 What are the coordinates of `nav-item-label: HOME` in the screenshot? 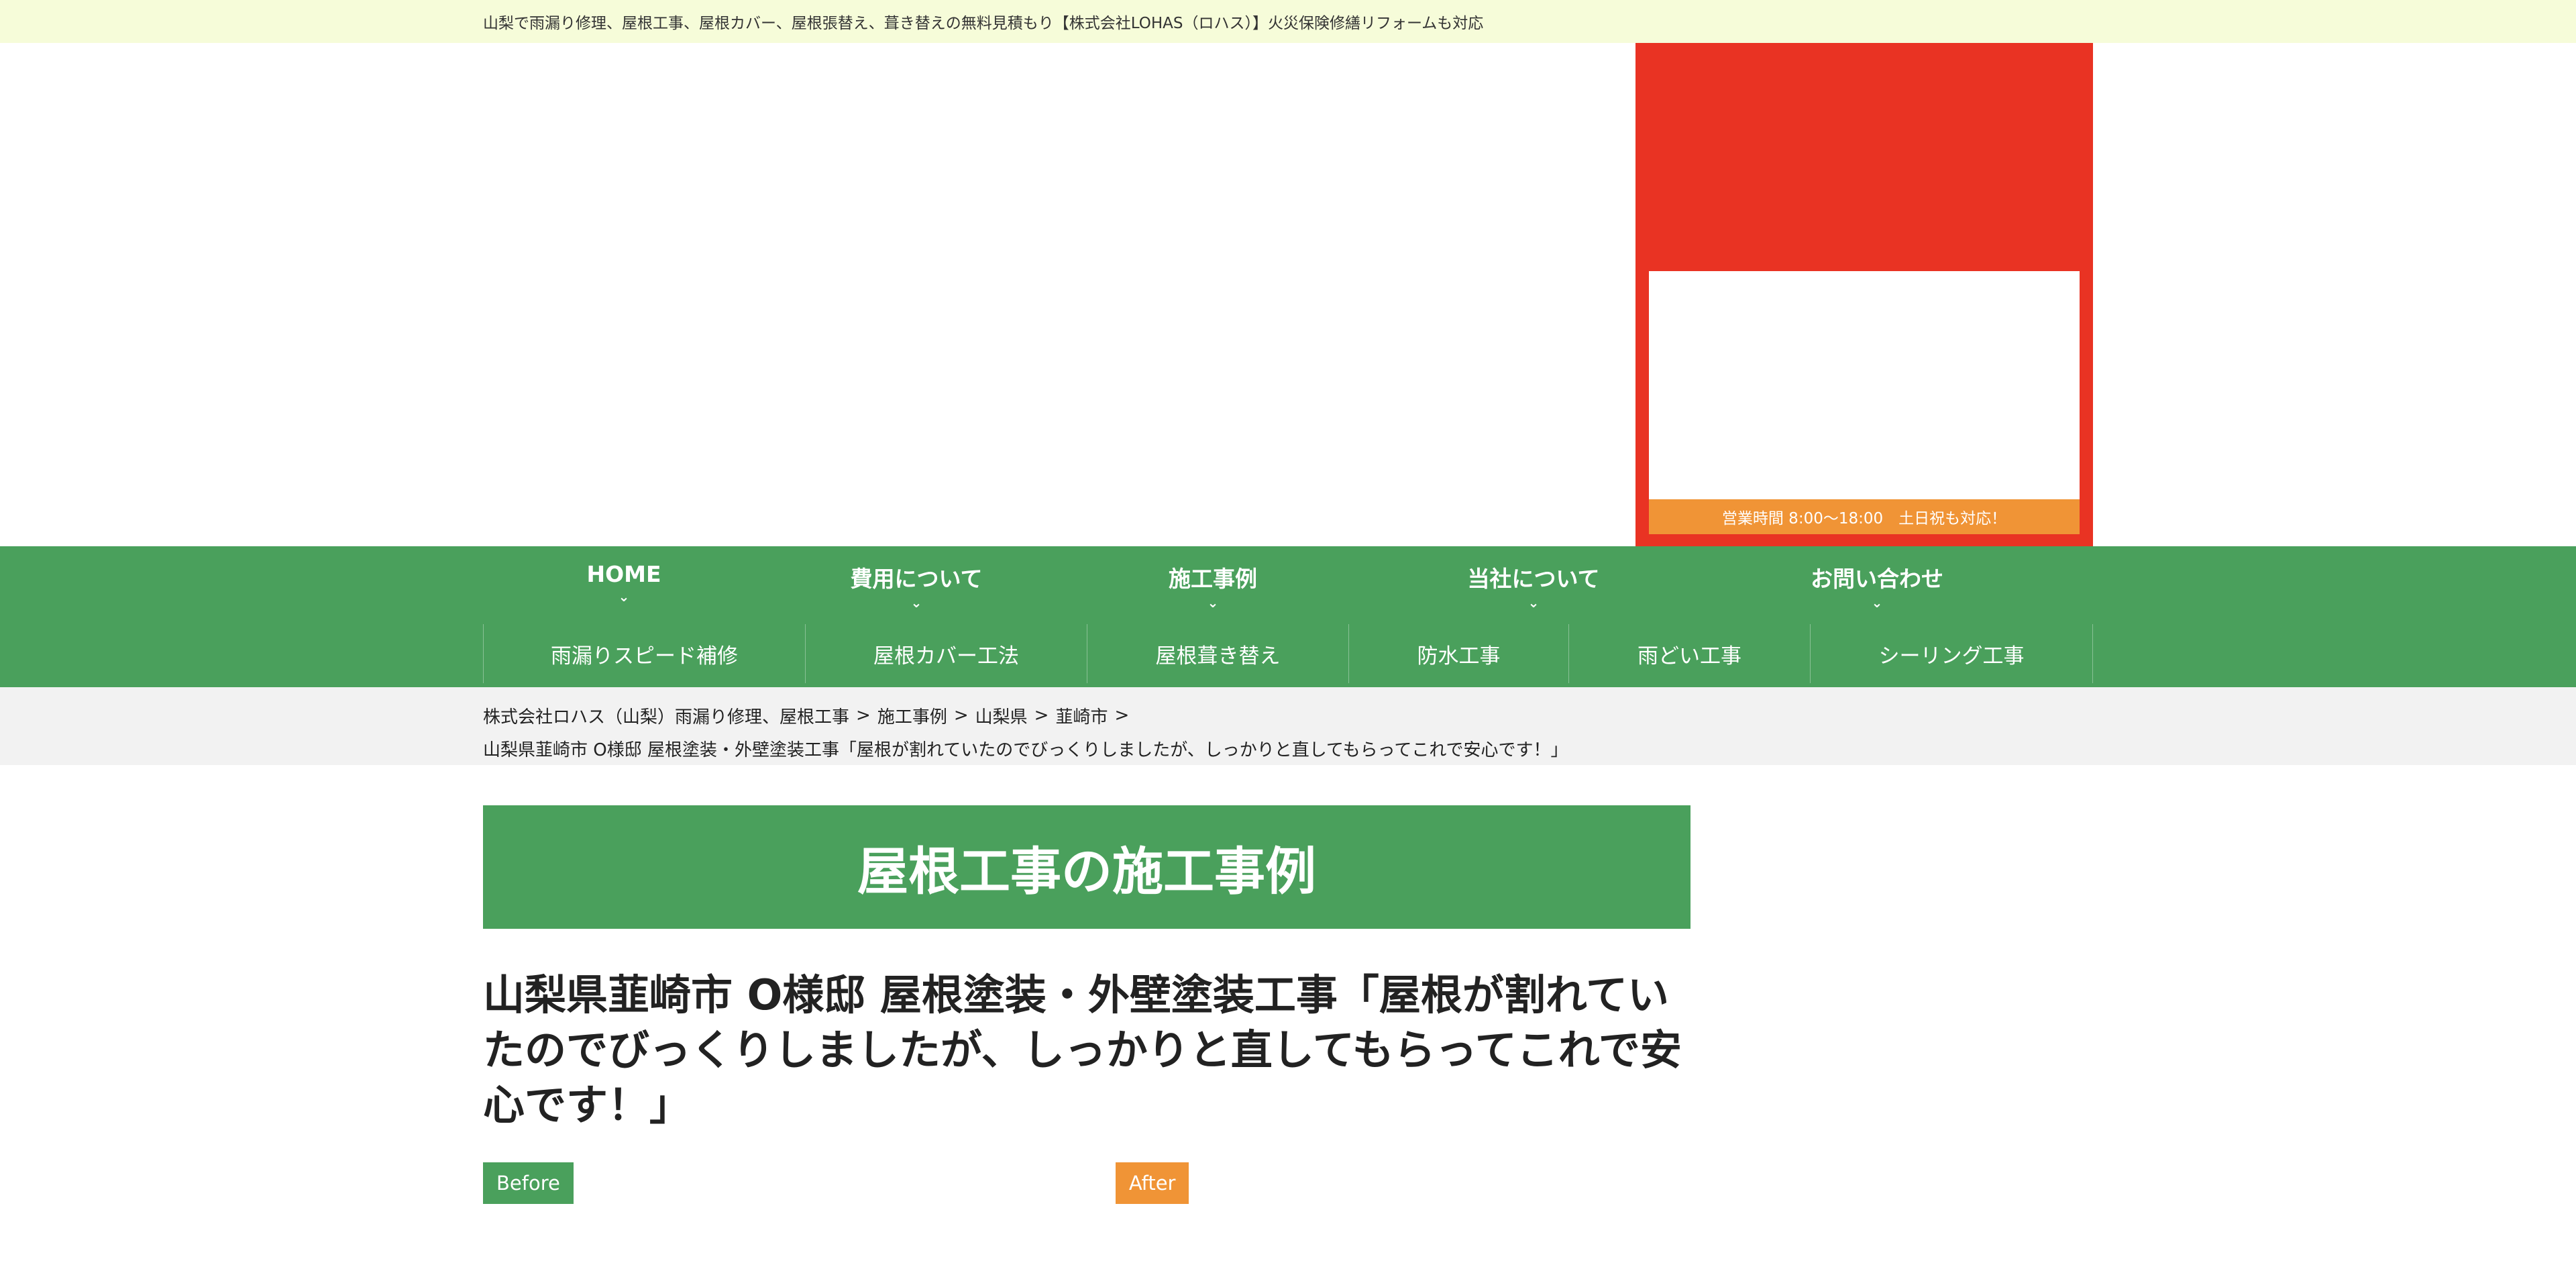 It's located at (623, 574).